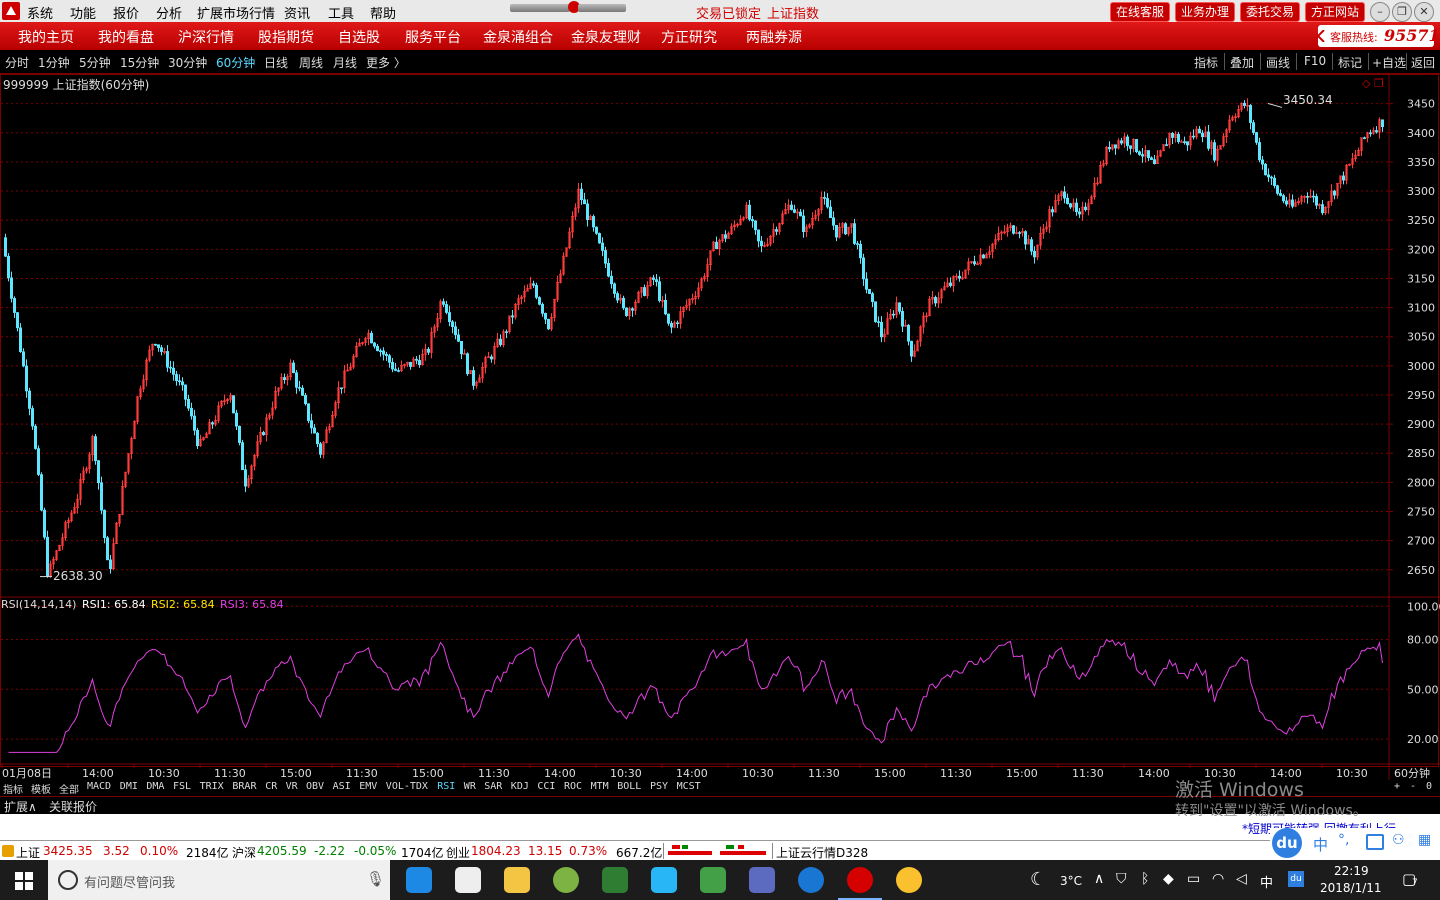 The width and height of the screenshot is (1440, 900). Describe the element at coordinates (383, 12) in the screenshot. I see `menu-help: 帮助` at that location.